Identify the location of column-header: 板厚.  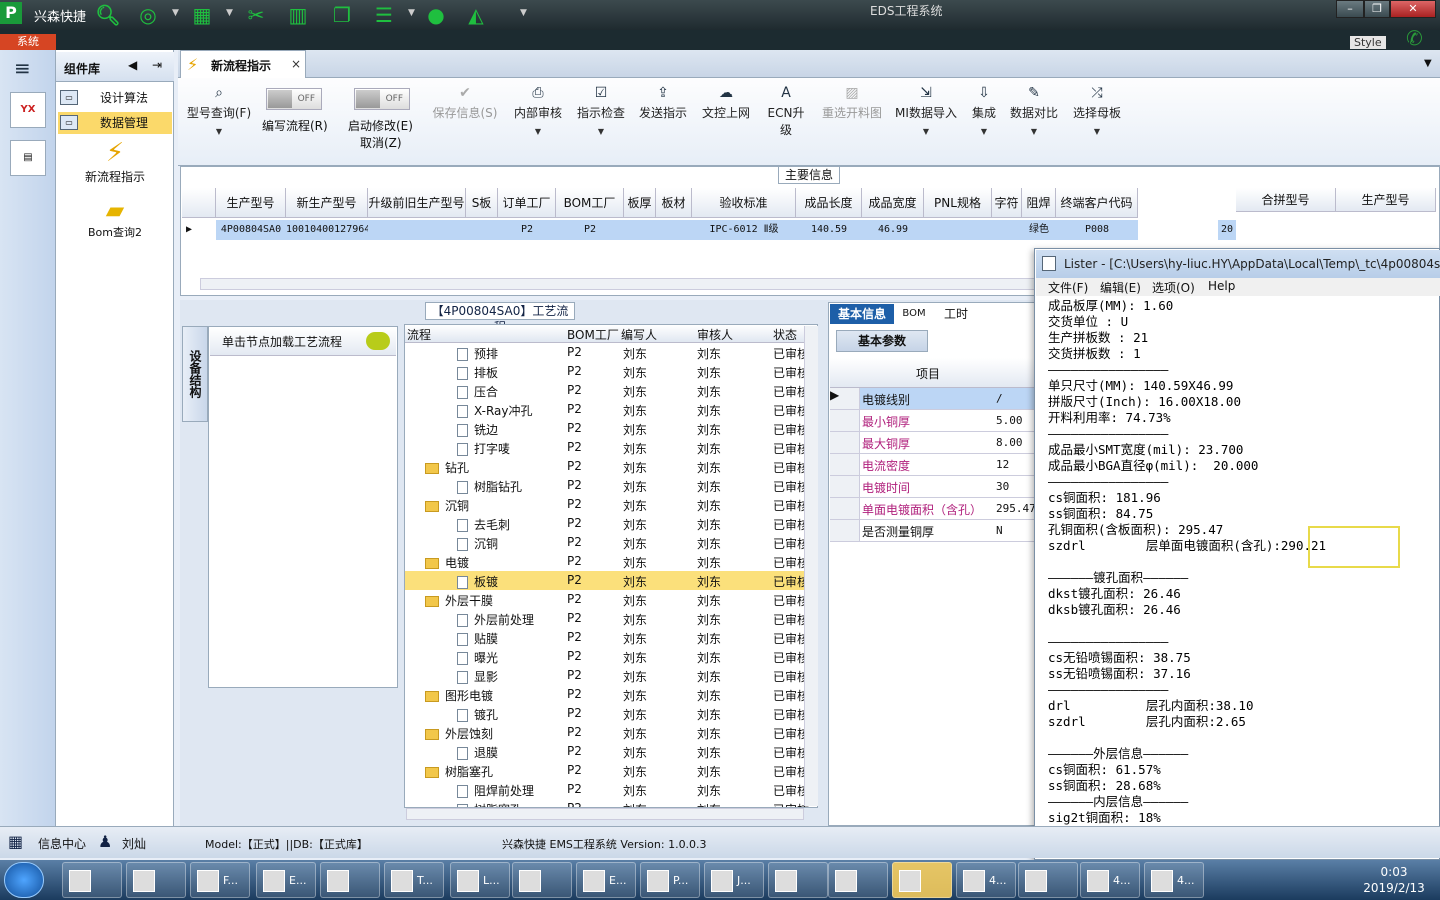
(640, 203).